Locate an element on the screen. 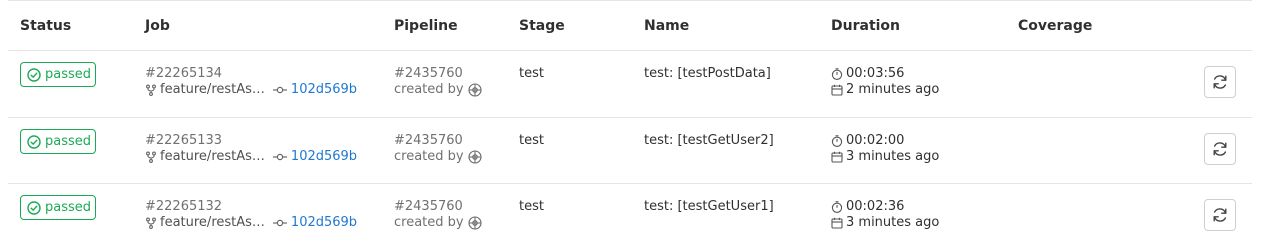 This screenshot has width=1261, height=250. header-coverage: Coverage is located at coordinates (1055, 26).